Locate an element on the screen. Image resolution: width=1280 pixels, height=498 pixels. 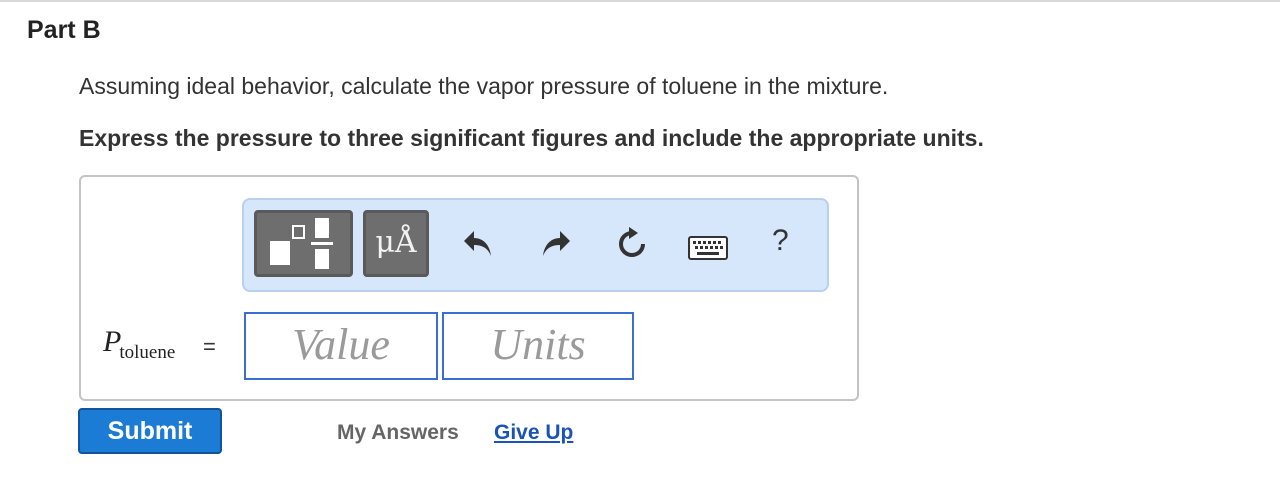
fraction-template-icon is located at coordinates (301, 243).